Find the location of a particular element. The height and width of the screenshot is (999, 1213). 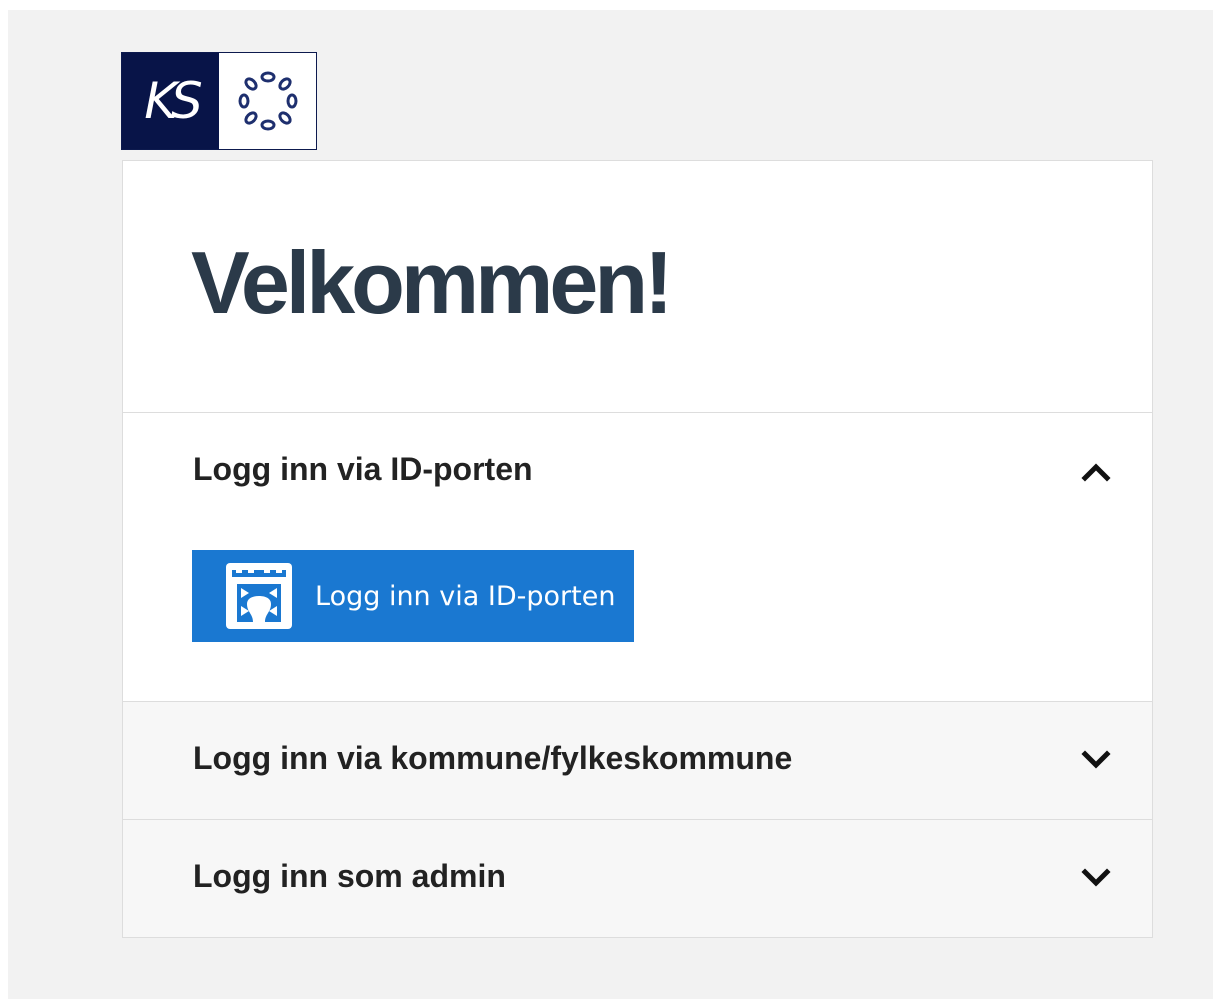

id-porten-icon is located at coordinates (259, 596).